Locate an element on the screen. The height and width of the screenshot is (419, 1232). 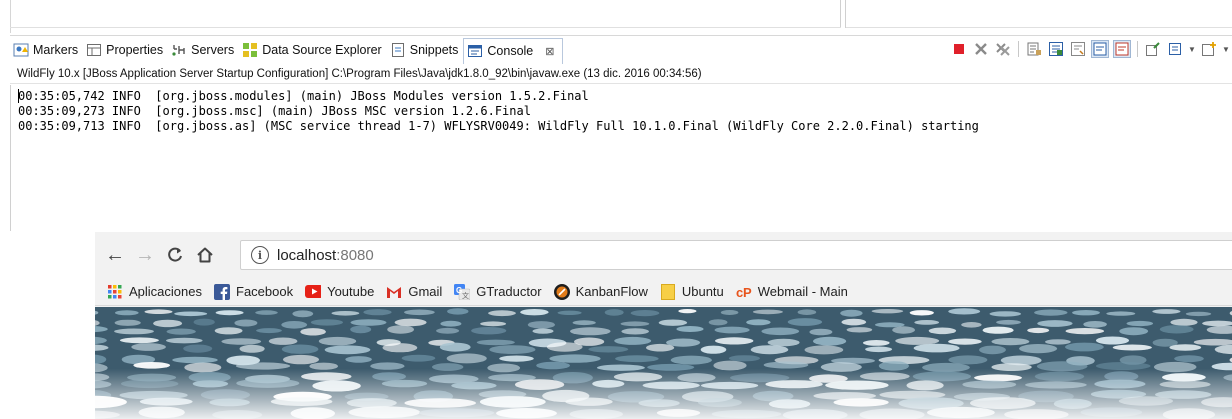
bookmark-label: Gmail is located at coordinates (425, 291).